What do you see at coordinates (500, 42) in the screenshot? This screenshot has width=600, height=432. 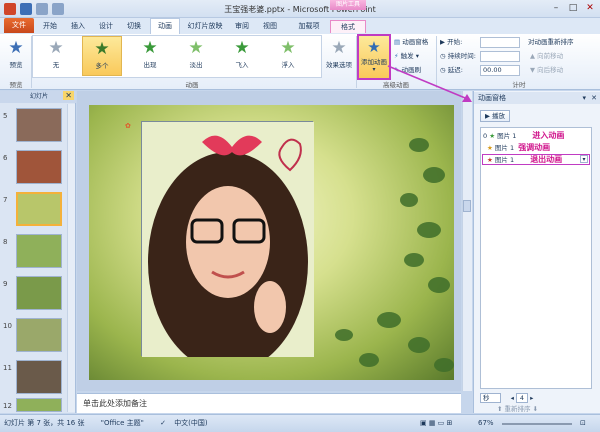 I see `start-select` at bounding box center [500, 42].